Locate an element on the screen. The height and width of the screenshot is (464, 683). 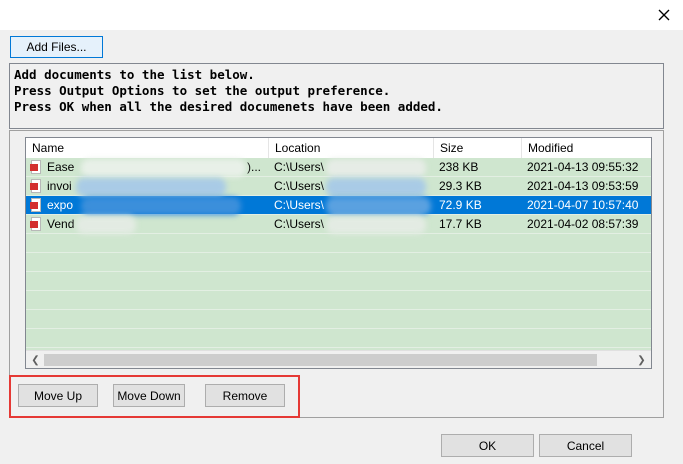
scroll-left-icon: ❮ is located at coordinates (35, 359).